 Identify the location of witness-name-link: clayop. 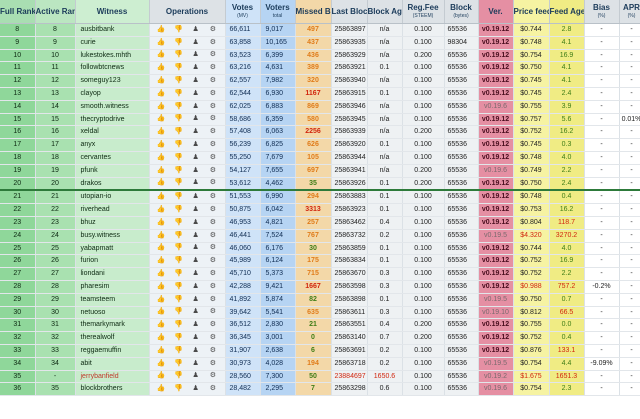
(112, 94).